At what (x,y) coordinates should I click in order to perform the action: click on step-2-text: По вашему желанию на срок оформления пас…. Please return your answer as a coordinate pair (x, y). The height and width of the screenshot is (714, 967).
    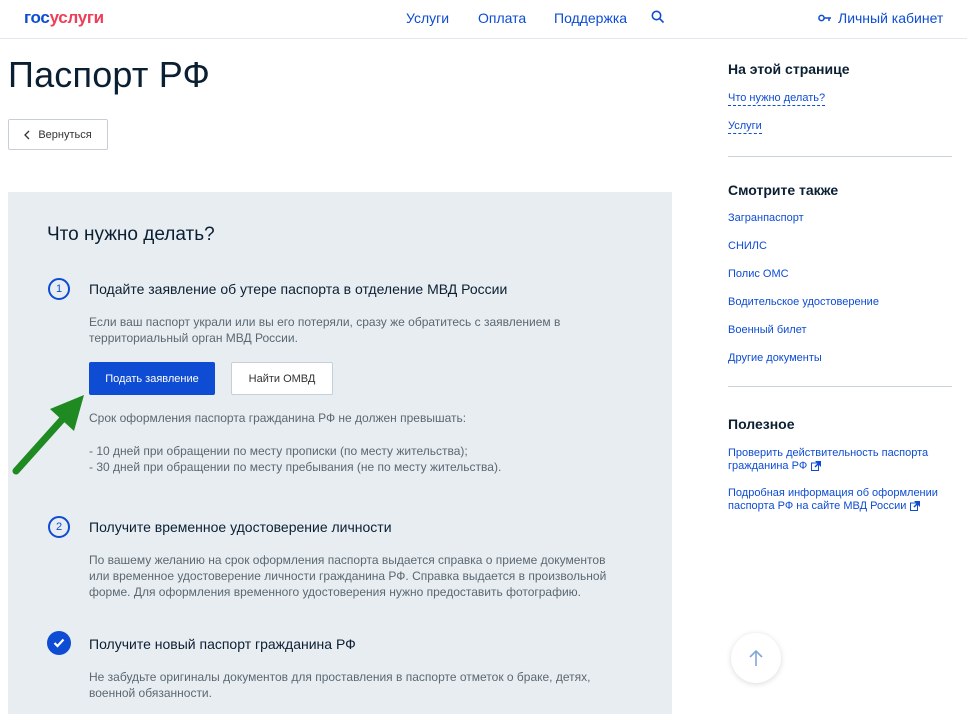
    Looking at the image, I should click on (348, 576).